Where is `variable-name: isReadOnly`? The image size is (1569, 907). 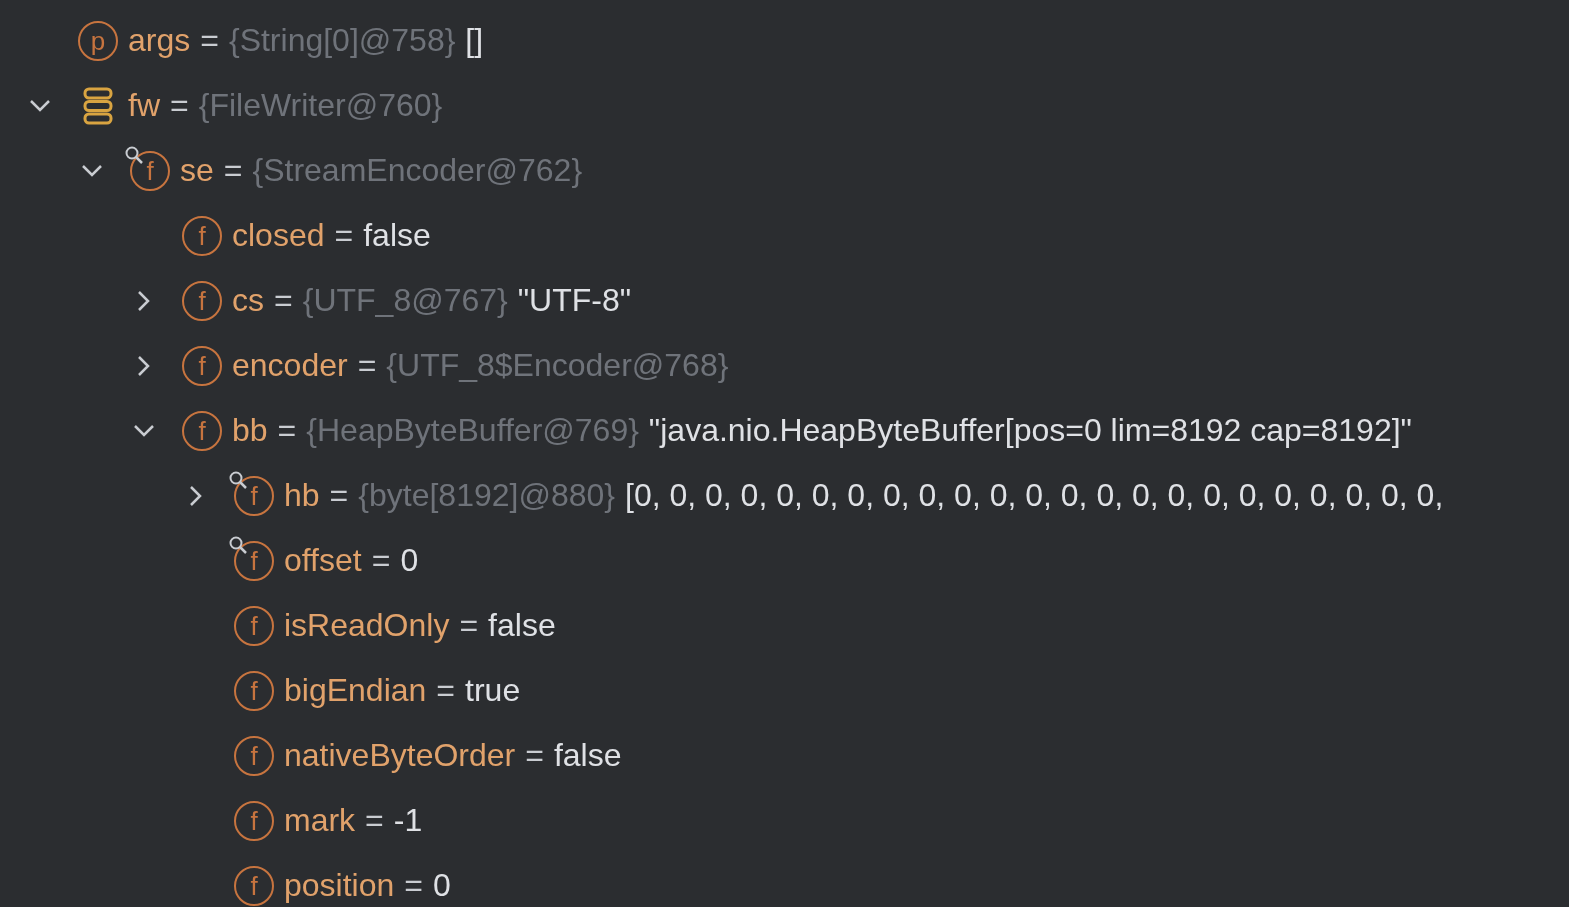 variable-name: isReadOnly is located at coordinates (367, 625).